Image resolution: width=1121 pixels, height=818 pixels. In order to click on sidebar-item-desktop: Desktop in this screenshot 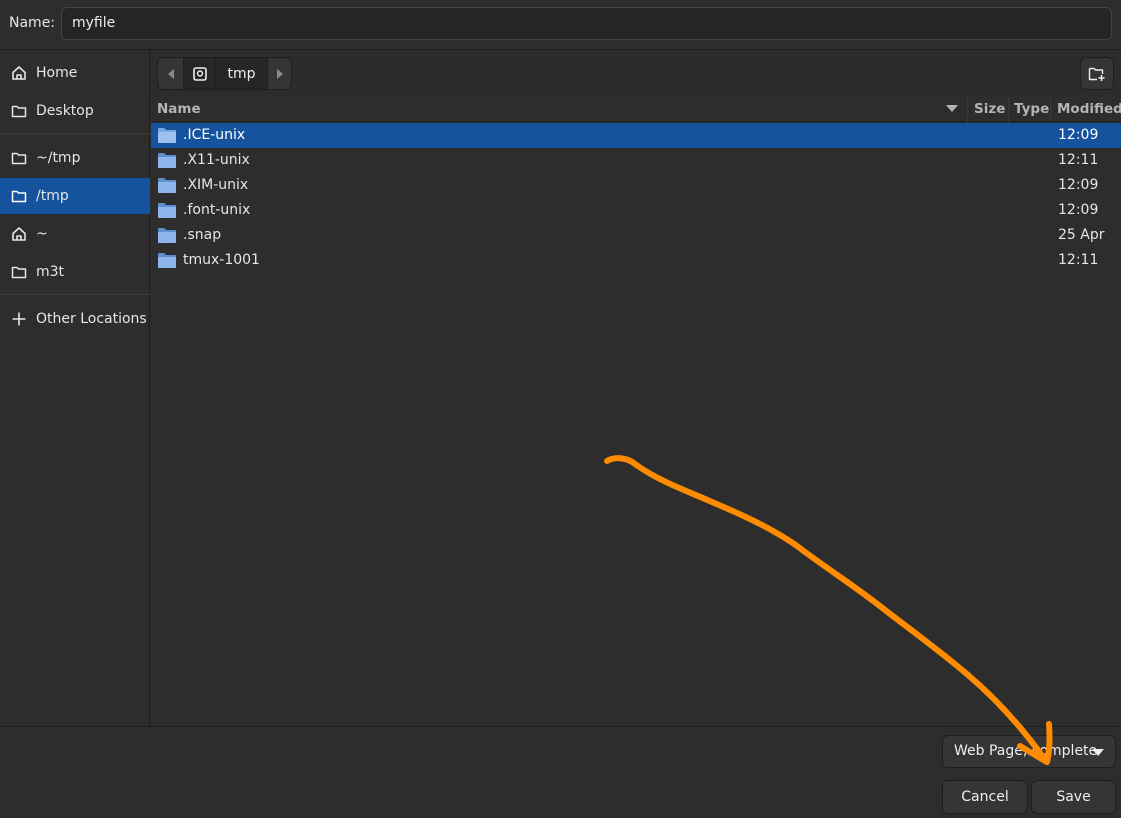, I will do `click(75, 111)`.